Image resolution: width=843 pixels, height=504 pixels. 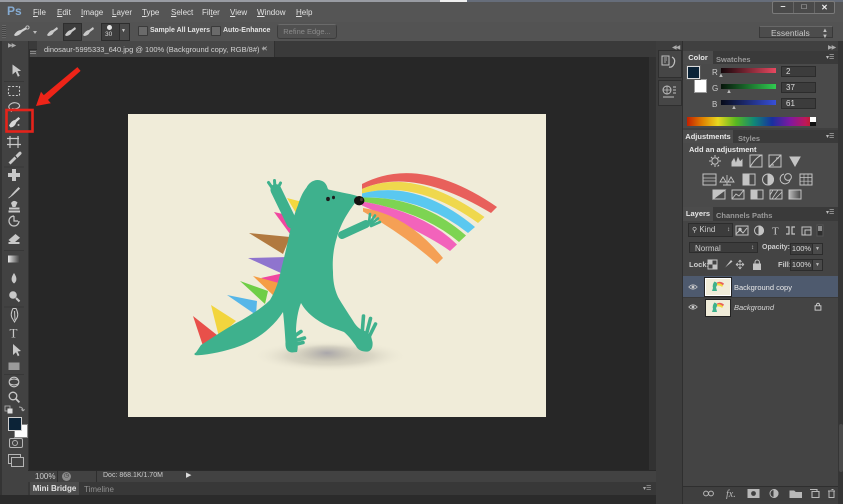 What do you see at coordinates (731, 494) in the screenshot?
I see `svg-text: fx.` at bounding box center [731, 494].